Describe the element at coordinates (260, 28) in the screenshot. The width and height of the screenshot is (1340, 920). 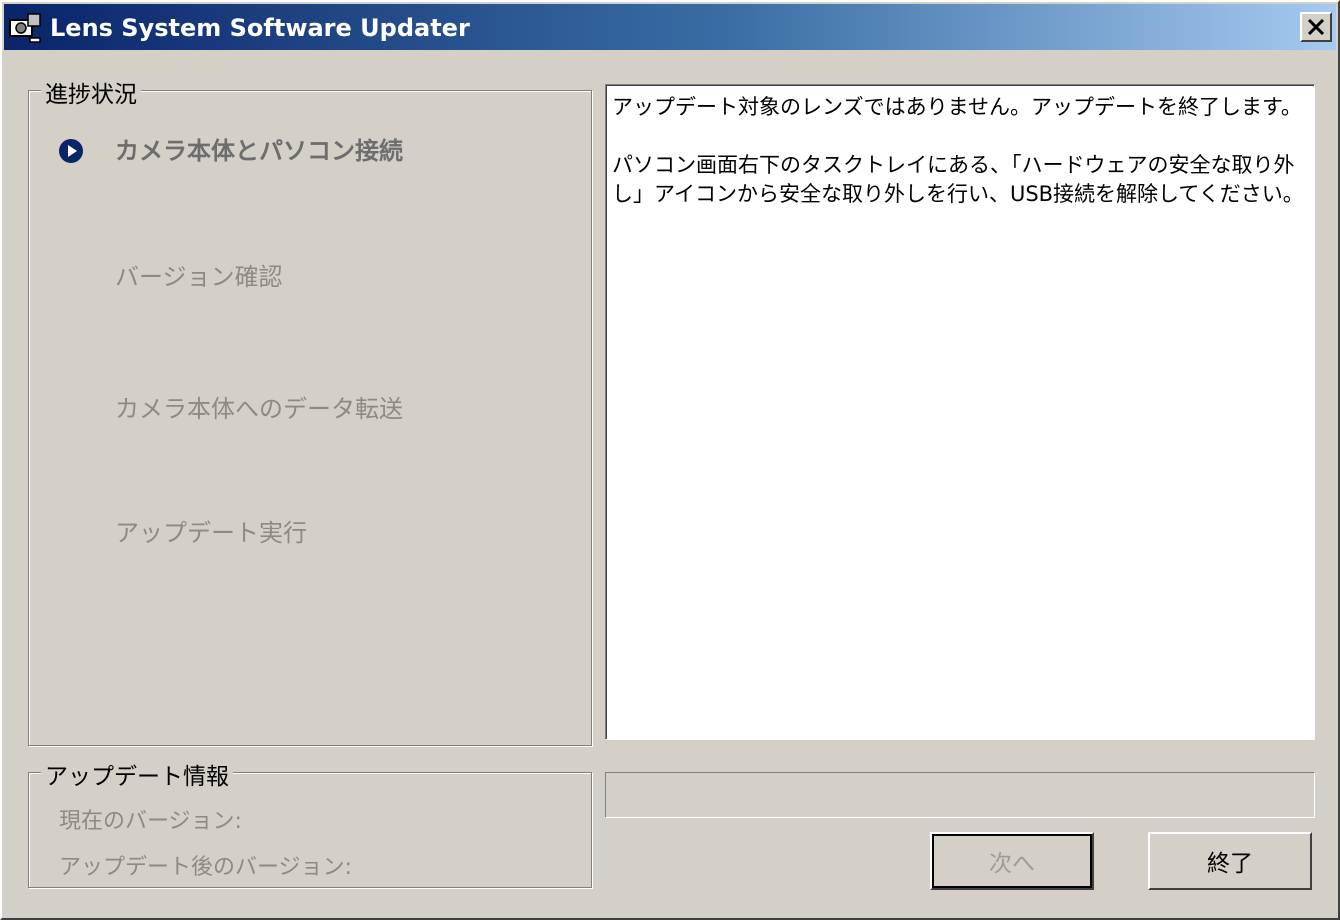
I see `window-title: Lens System Software Updater` at that location.